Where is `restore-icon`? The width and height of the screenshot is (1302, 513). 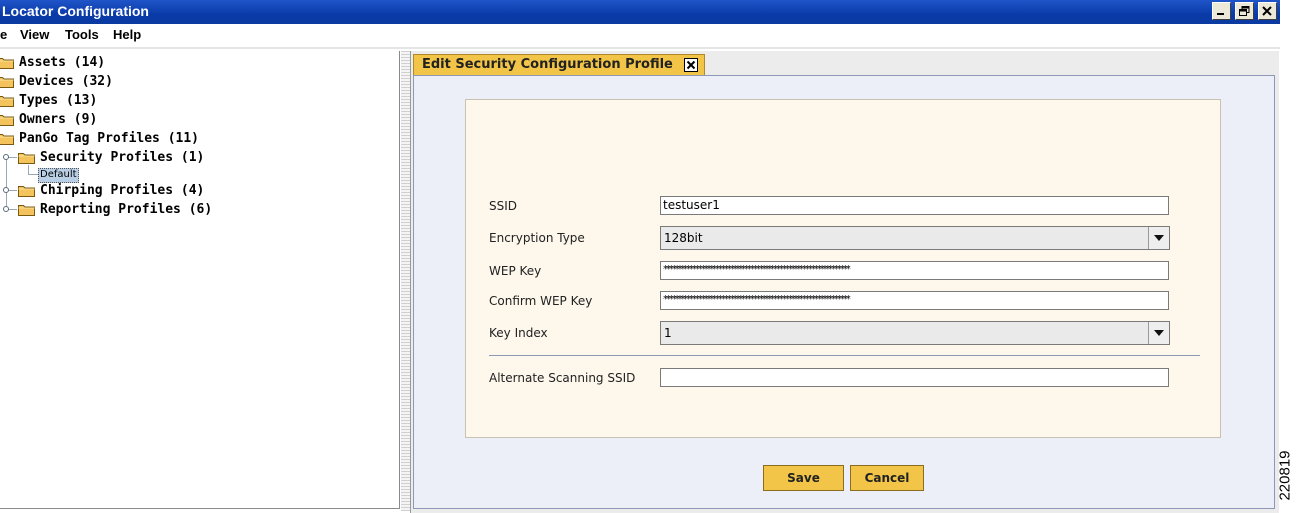 restore-icon is located at coordinates (1244, 11).